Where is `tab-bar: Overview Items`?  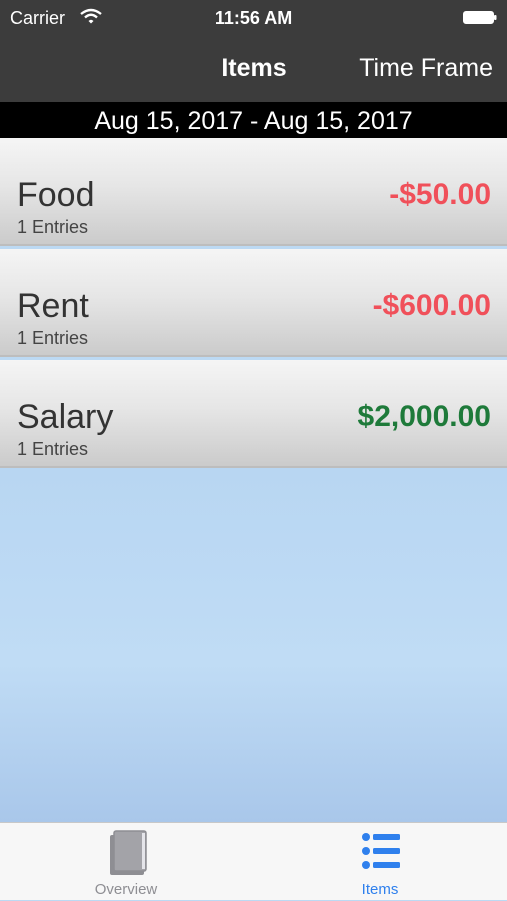 tab-bar: Overview Items is located at coordinates (253, 861).